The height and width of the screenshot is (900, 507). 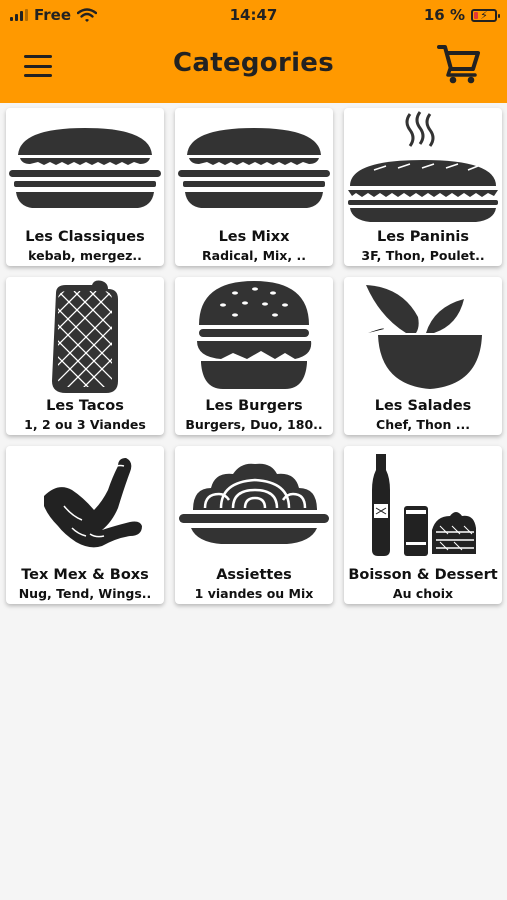 I want to click on battery-icon: ⚡, so click(x=485, y=15).